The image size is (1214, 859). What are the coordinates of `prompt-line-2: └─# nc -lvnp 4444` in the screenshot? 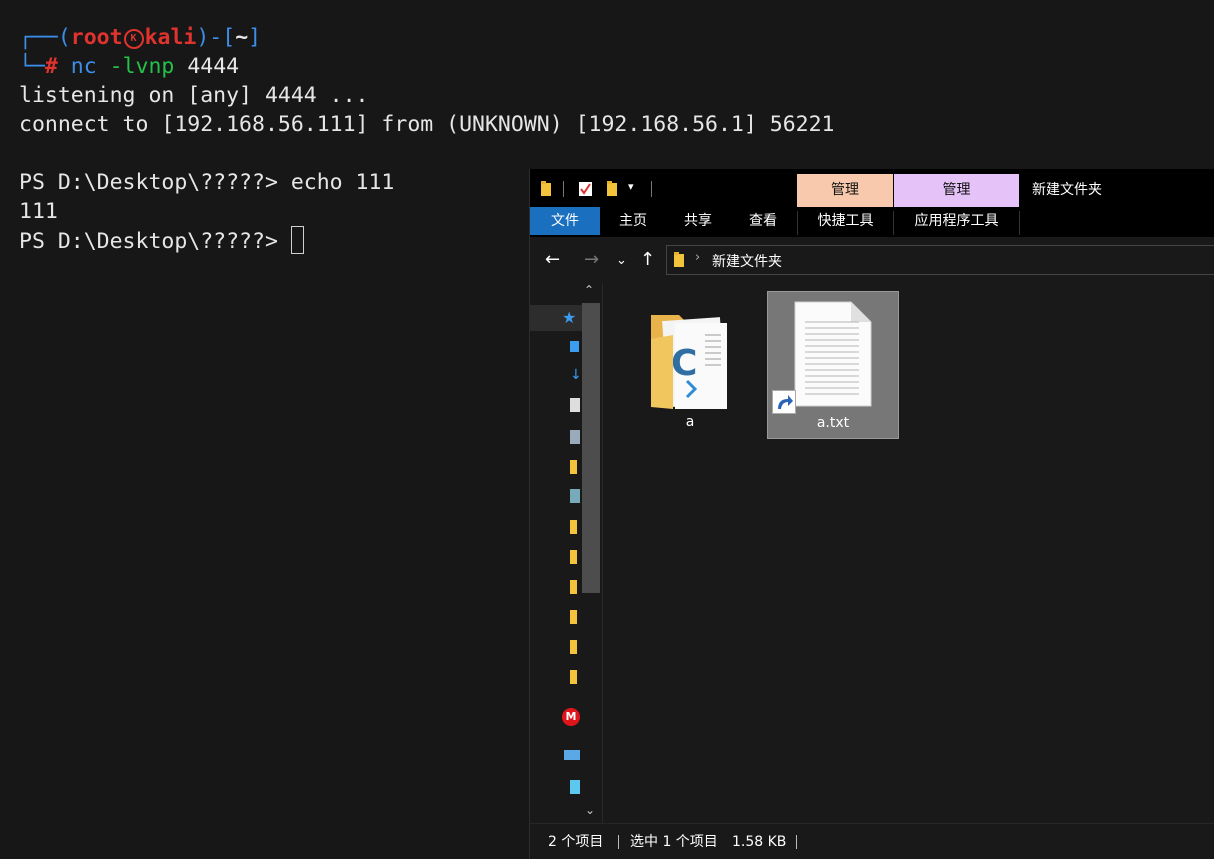 It's located at (129, 66).